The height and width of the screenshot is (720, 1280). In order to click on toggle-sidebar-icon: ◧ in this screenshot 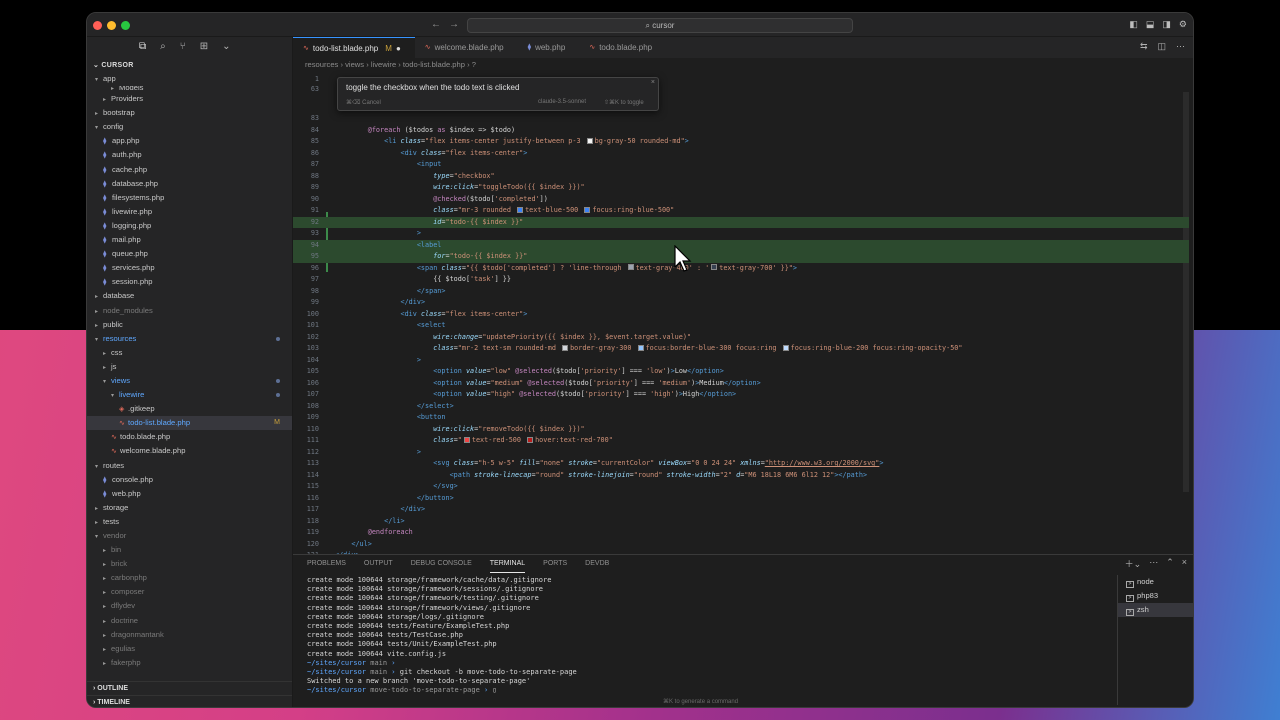, I will do `click(1133, 24)`.